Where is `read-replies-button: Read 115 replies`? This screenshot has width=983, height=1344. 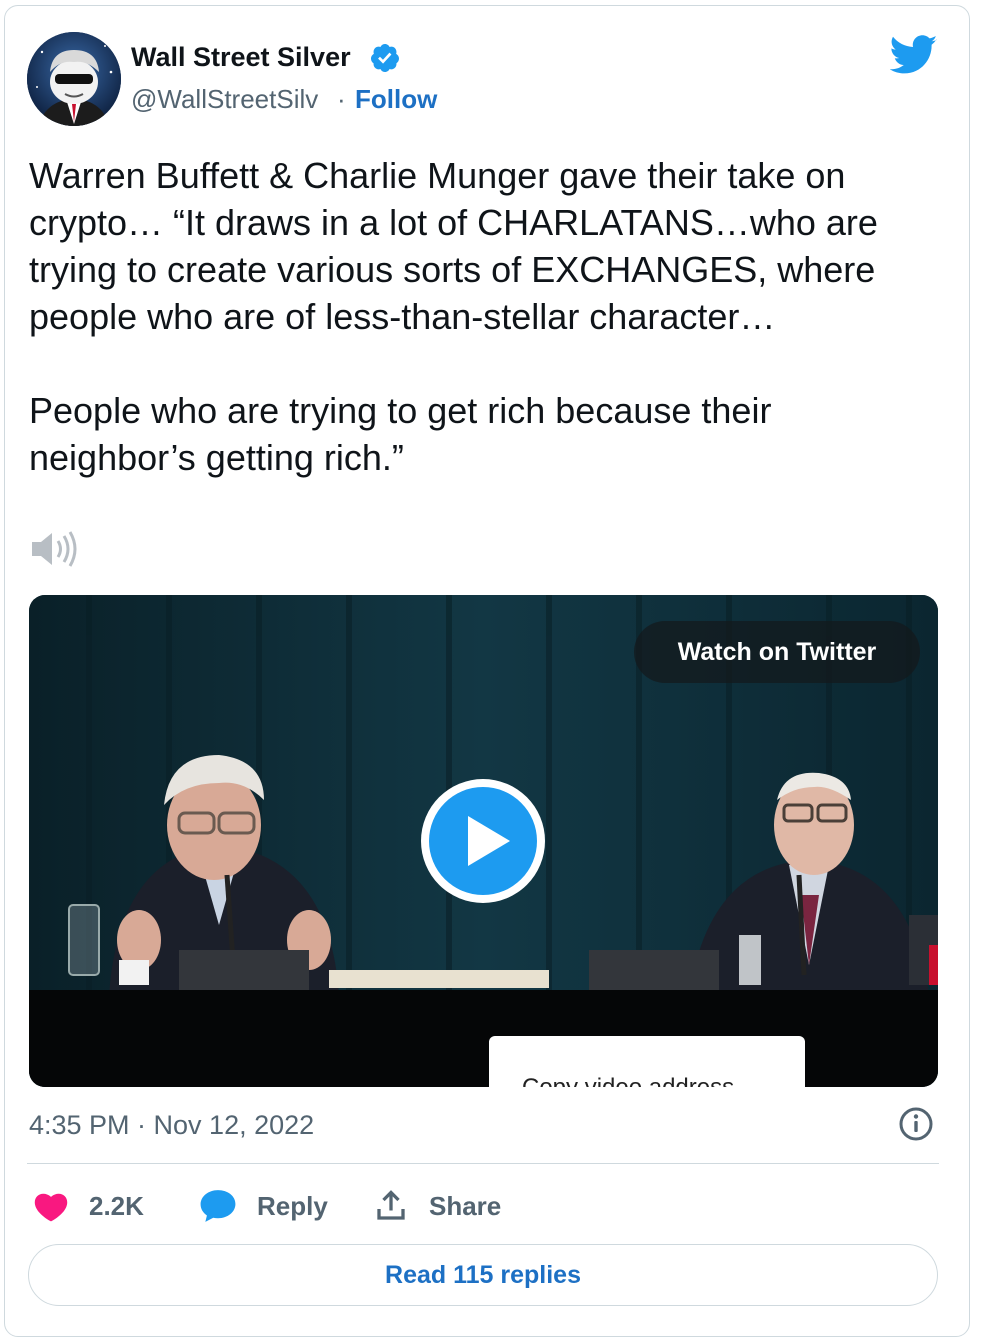
read-replies-button: Read 115 replies is located at coordinates (483, 1275).